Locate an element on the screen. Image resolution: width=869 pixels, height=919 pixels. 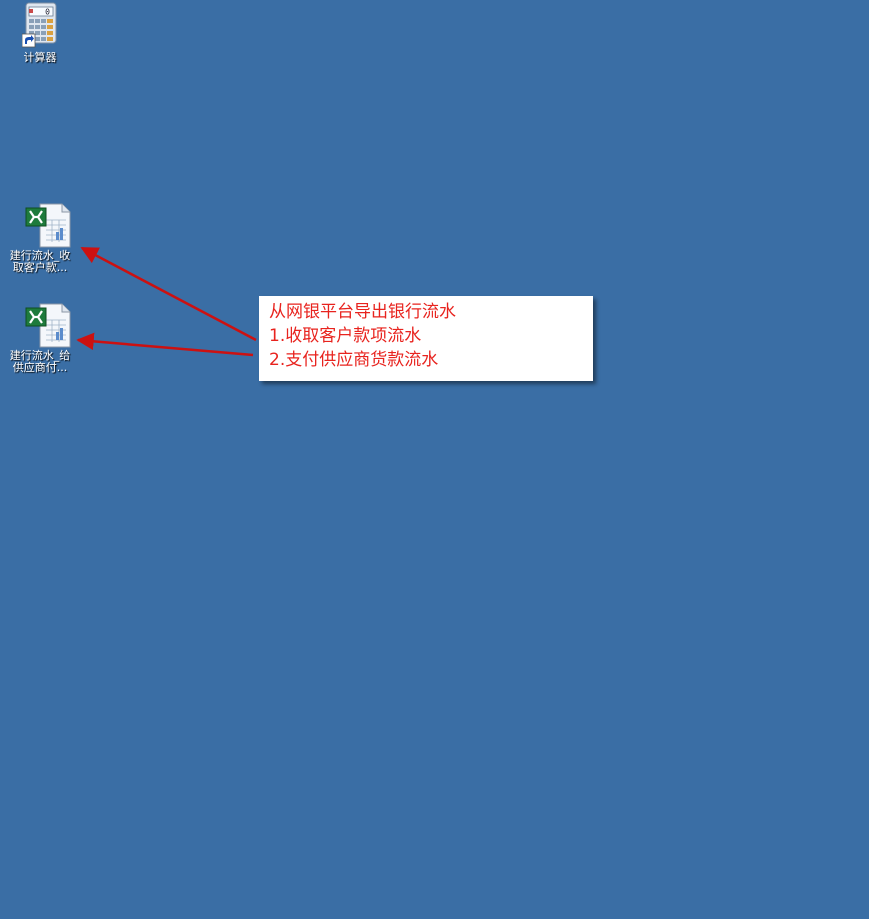
annotation-arrows is located at coordinates (166, 301).